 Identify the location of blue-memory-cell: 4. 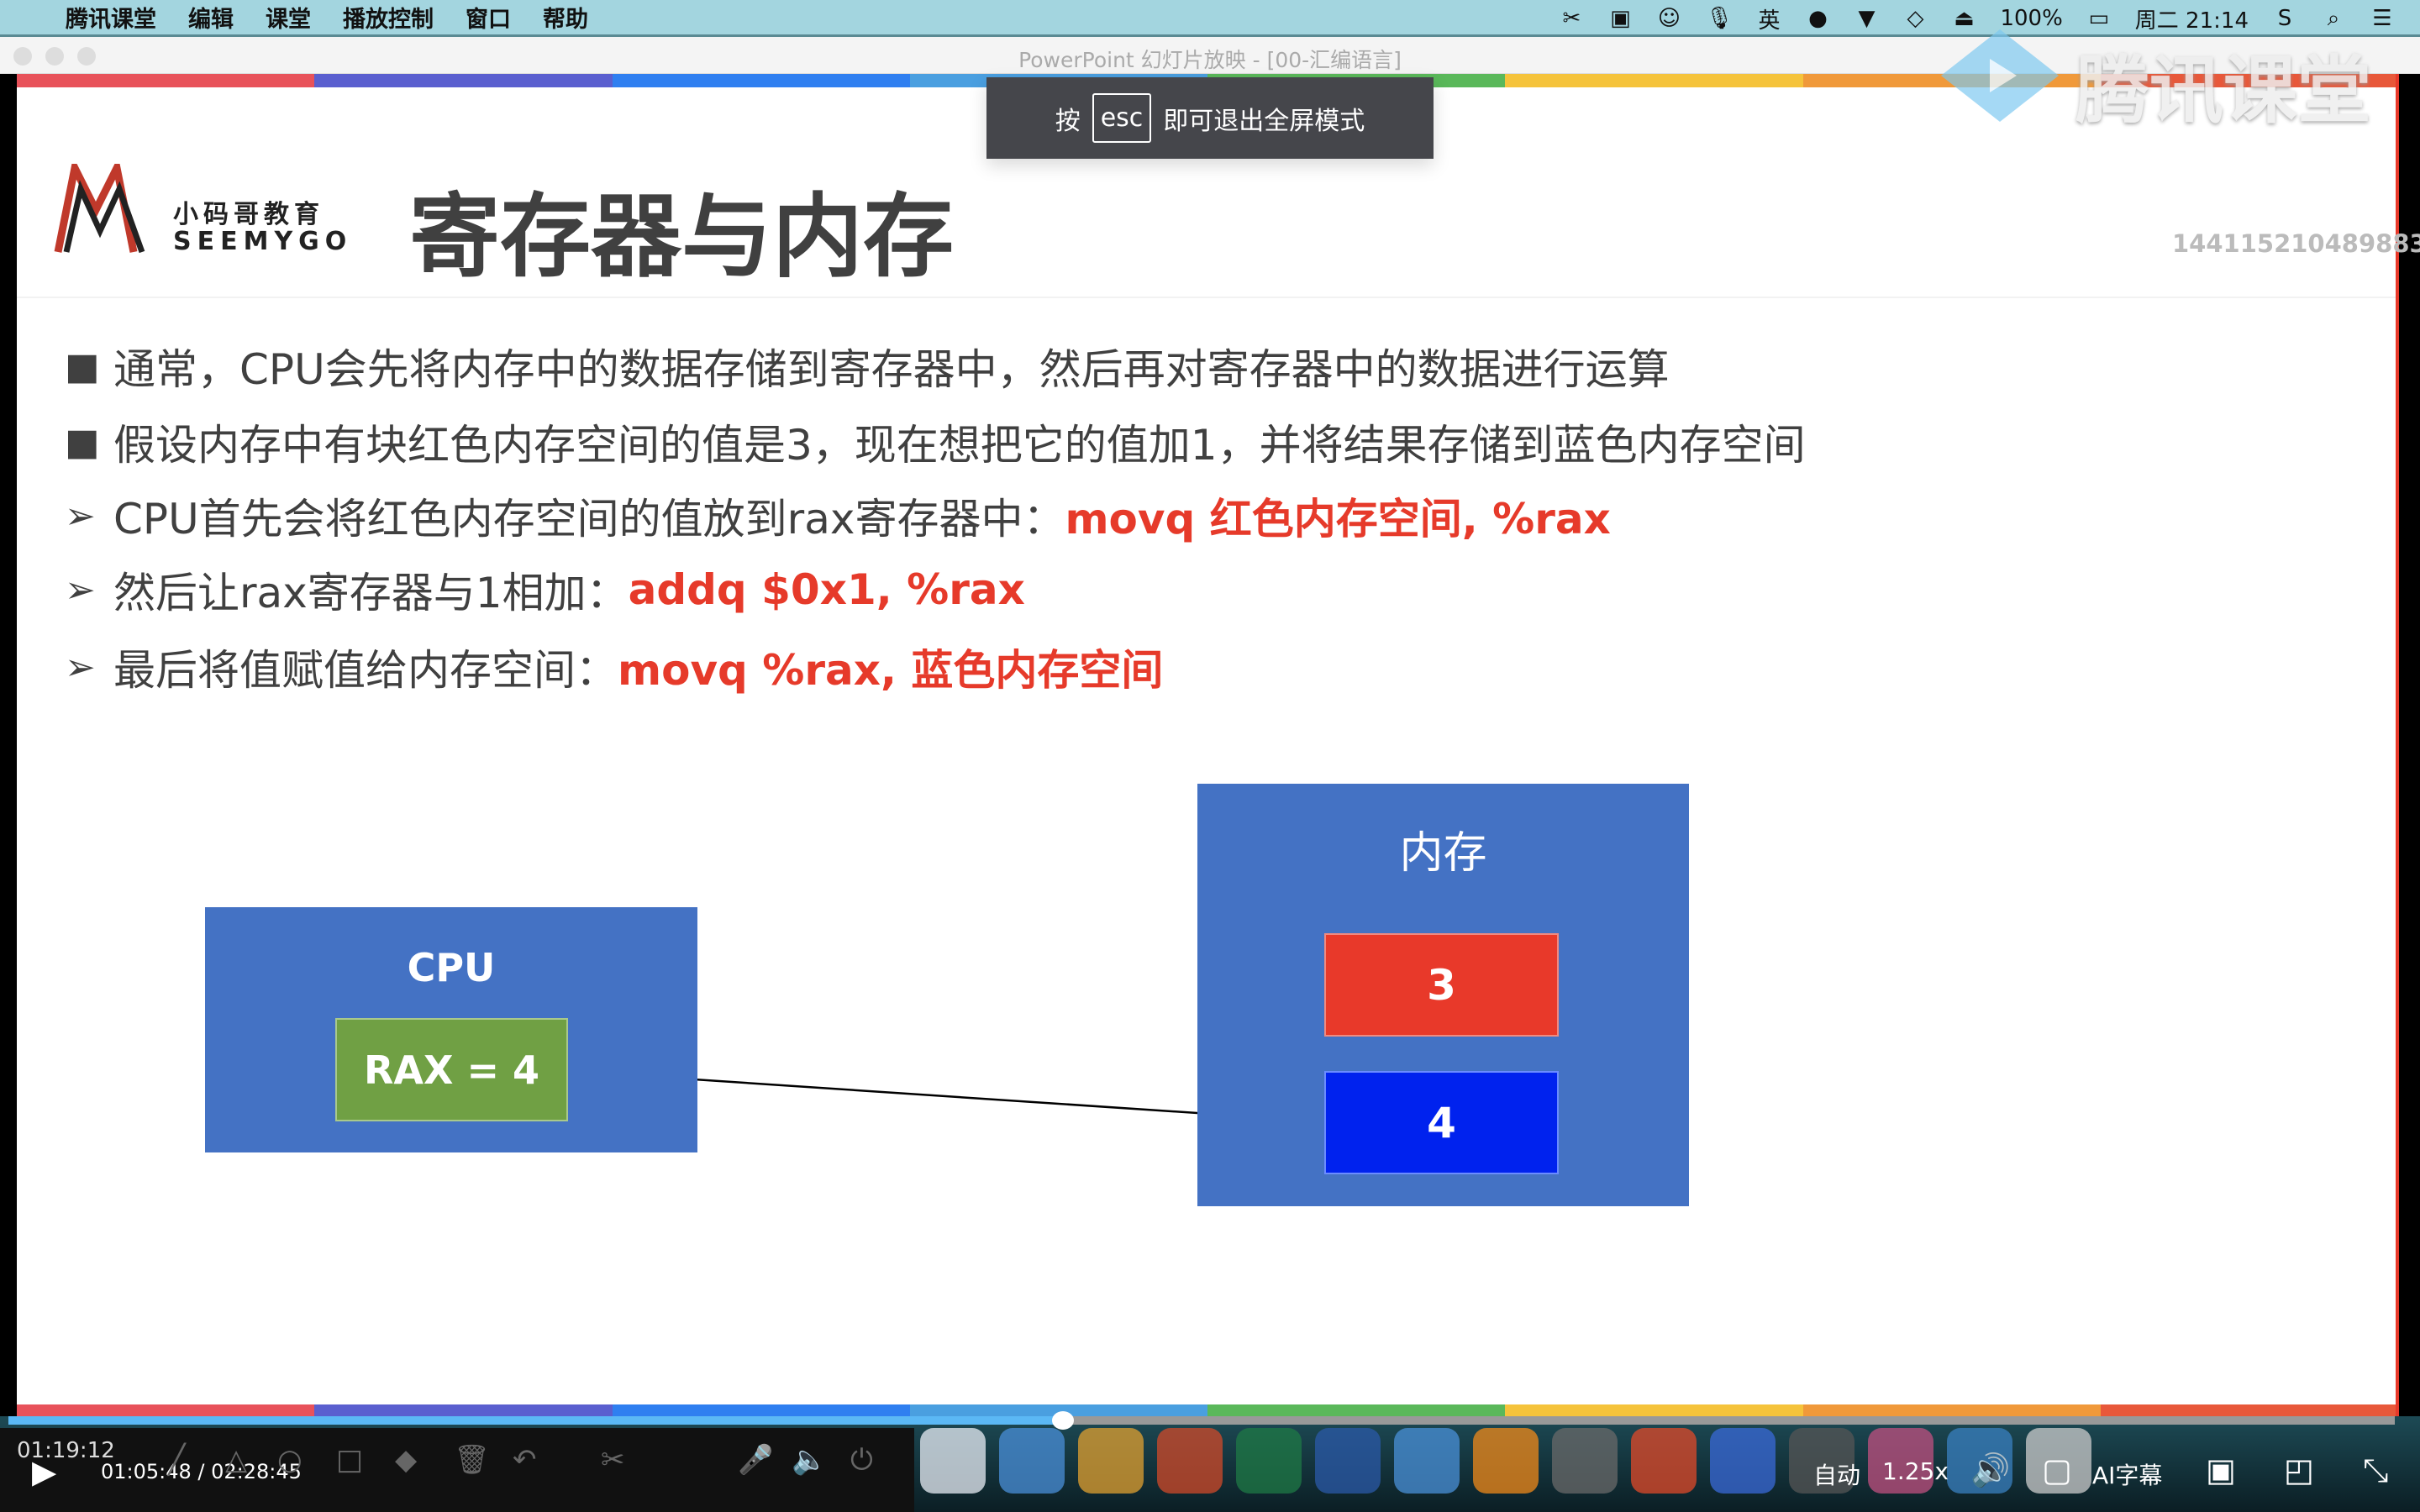
(1441, 1122).